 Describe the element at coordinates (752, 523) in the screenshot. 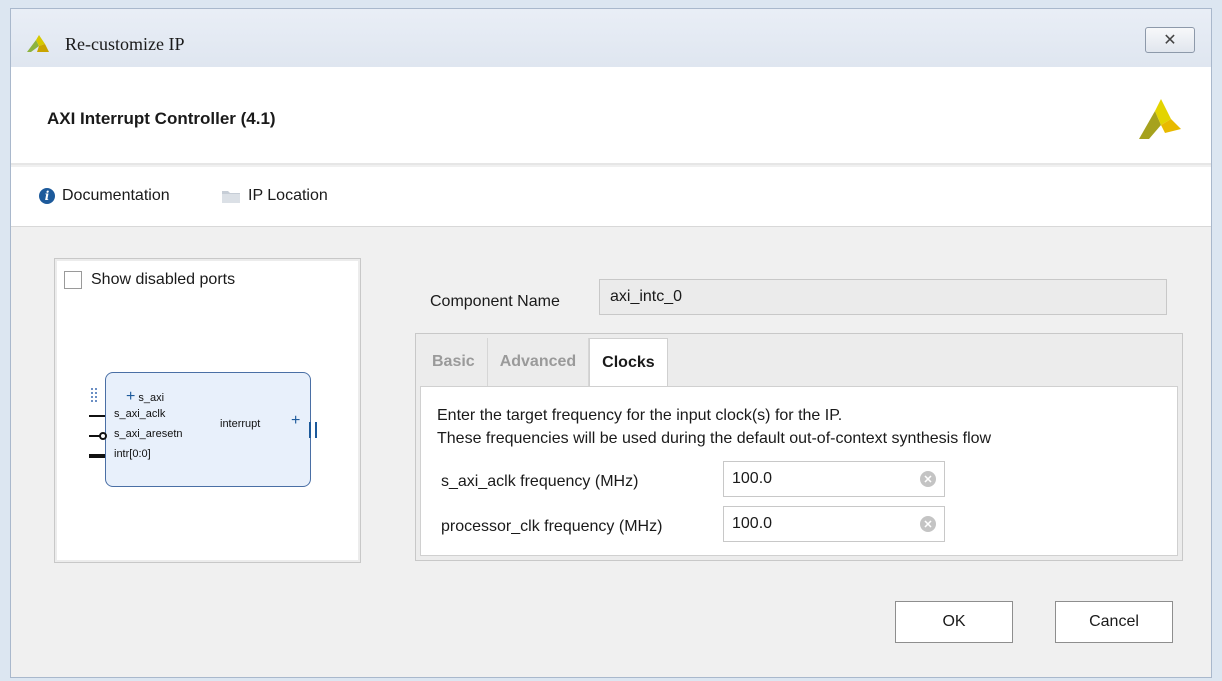

I see `processor-clk-frequency-value: 100.0` at that location.